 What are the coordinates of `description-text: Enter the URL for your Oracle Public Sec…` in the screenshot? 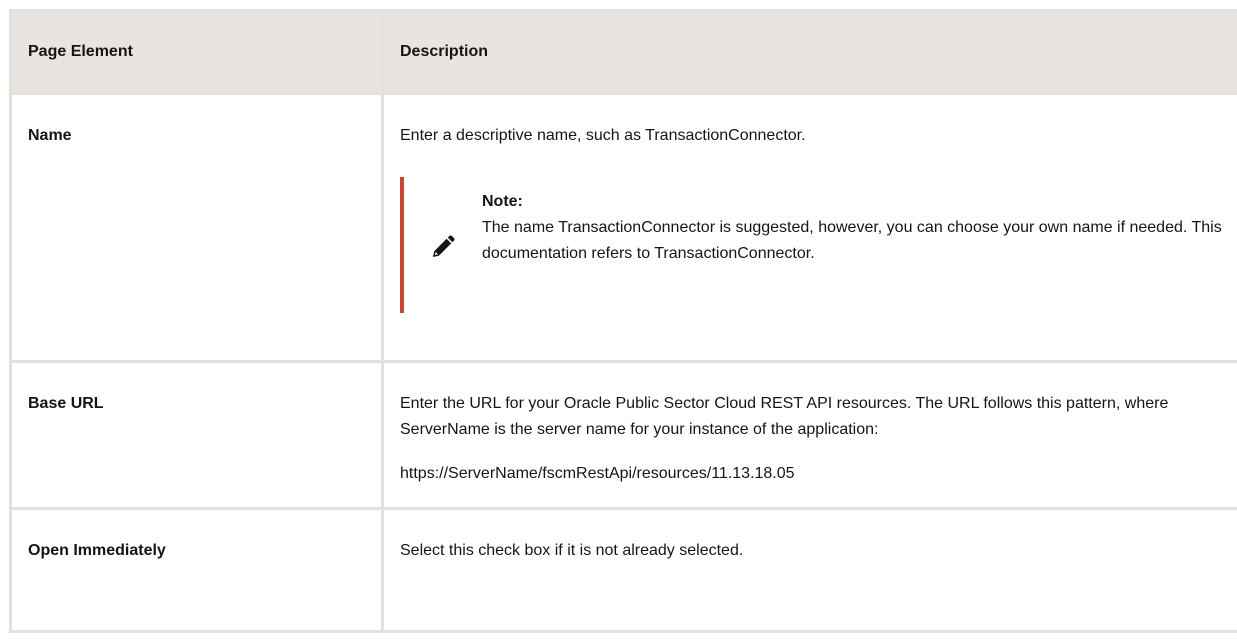 It's located at (784, 416).